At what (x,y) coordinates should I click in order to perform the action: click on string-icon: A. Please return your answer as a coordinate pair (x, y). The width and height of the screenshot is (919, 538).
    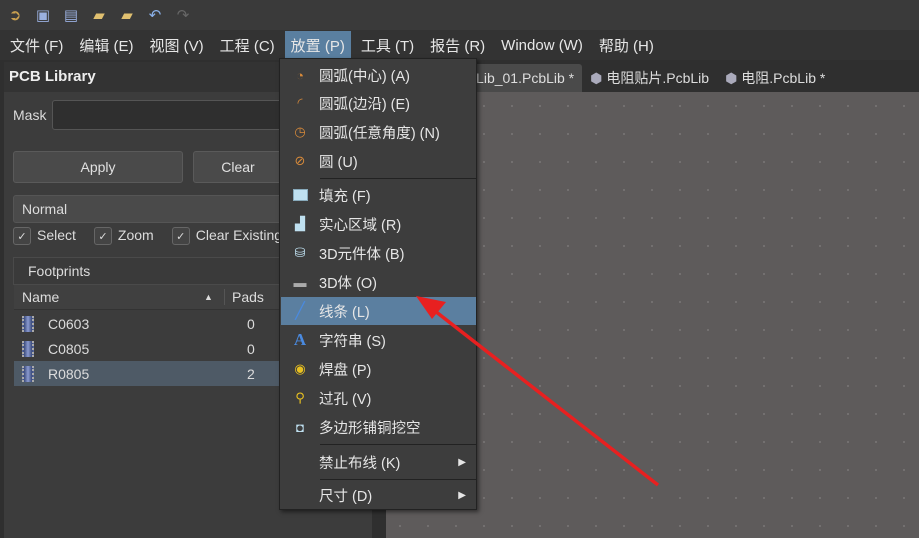
    Looking at the image, I should click on (300, 339).